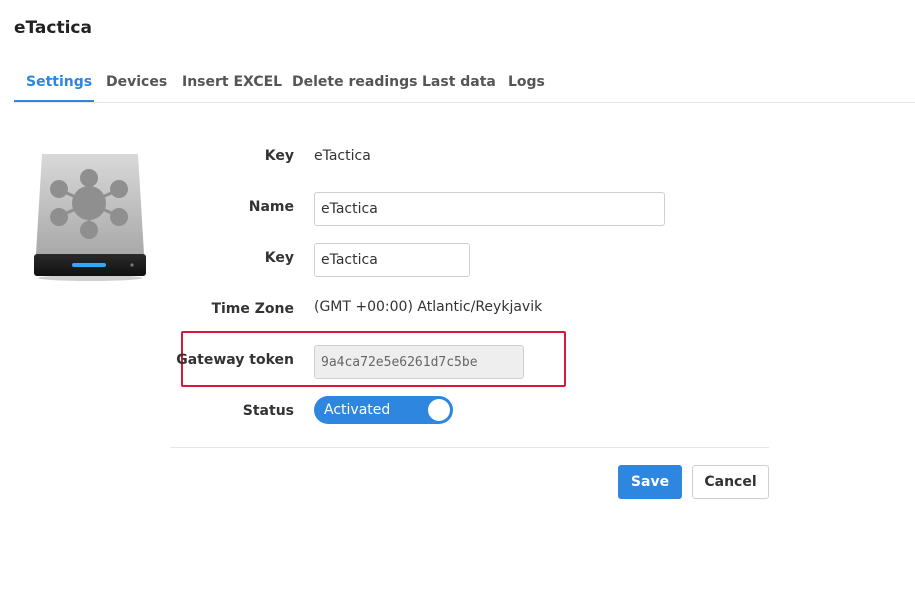  What do you see at coordinates (136, 83) in the screenshot?
I see `tab-devices: Devices` at bounding box center [136, 83].